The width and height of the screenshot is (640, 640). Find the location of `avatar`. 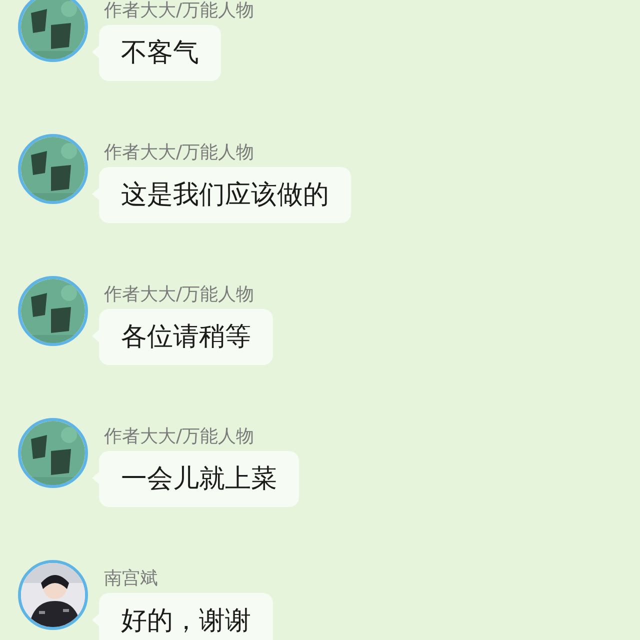

avatar is located at coordinates (53, 31).